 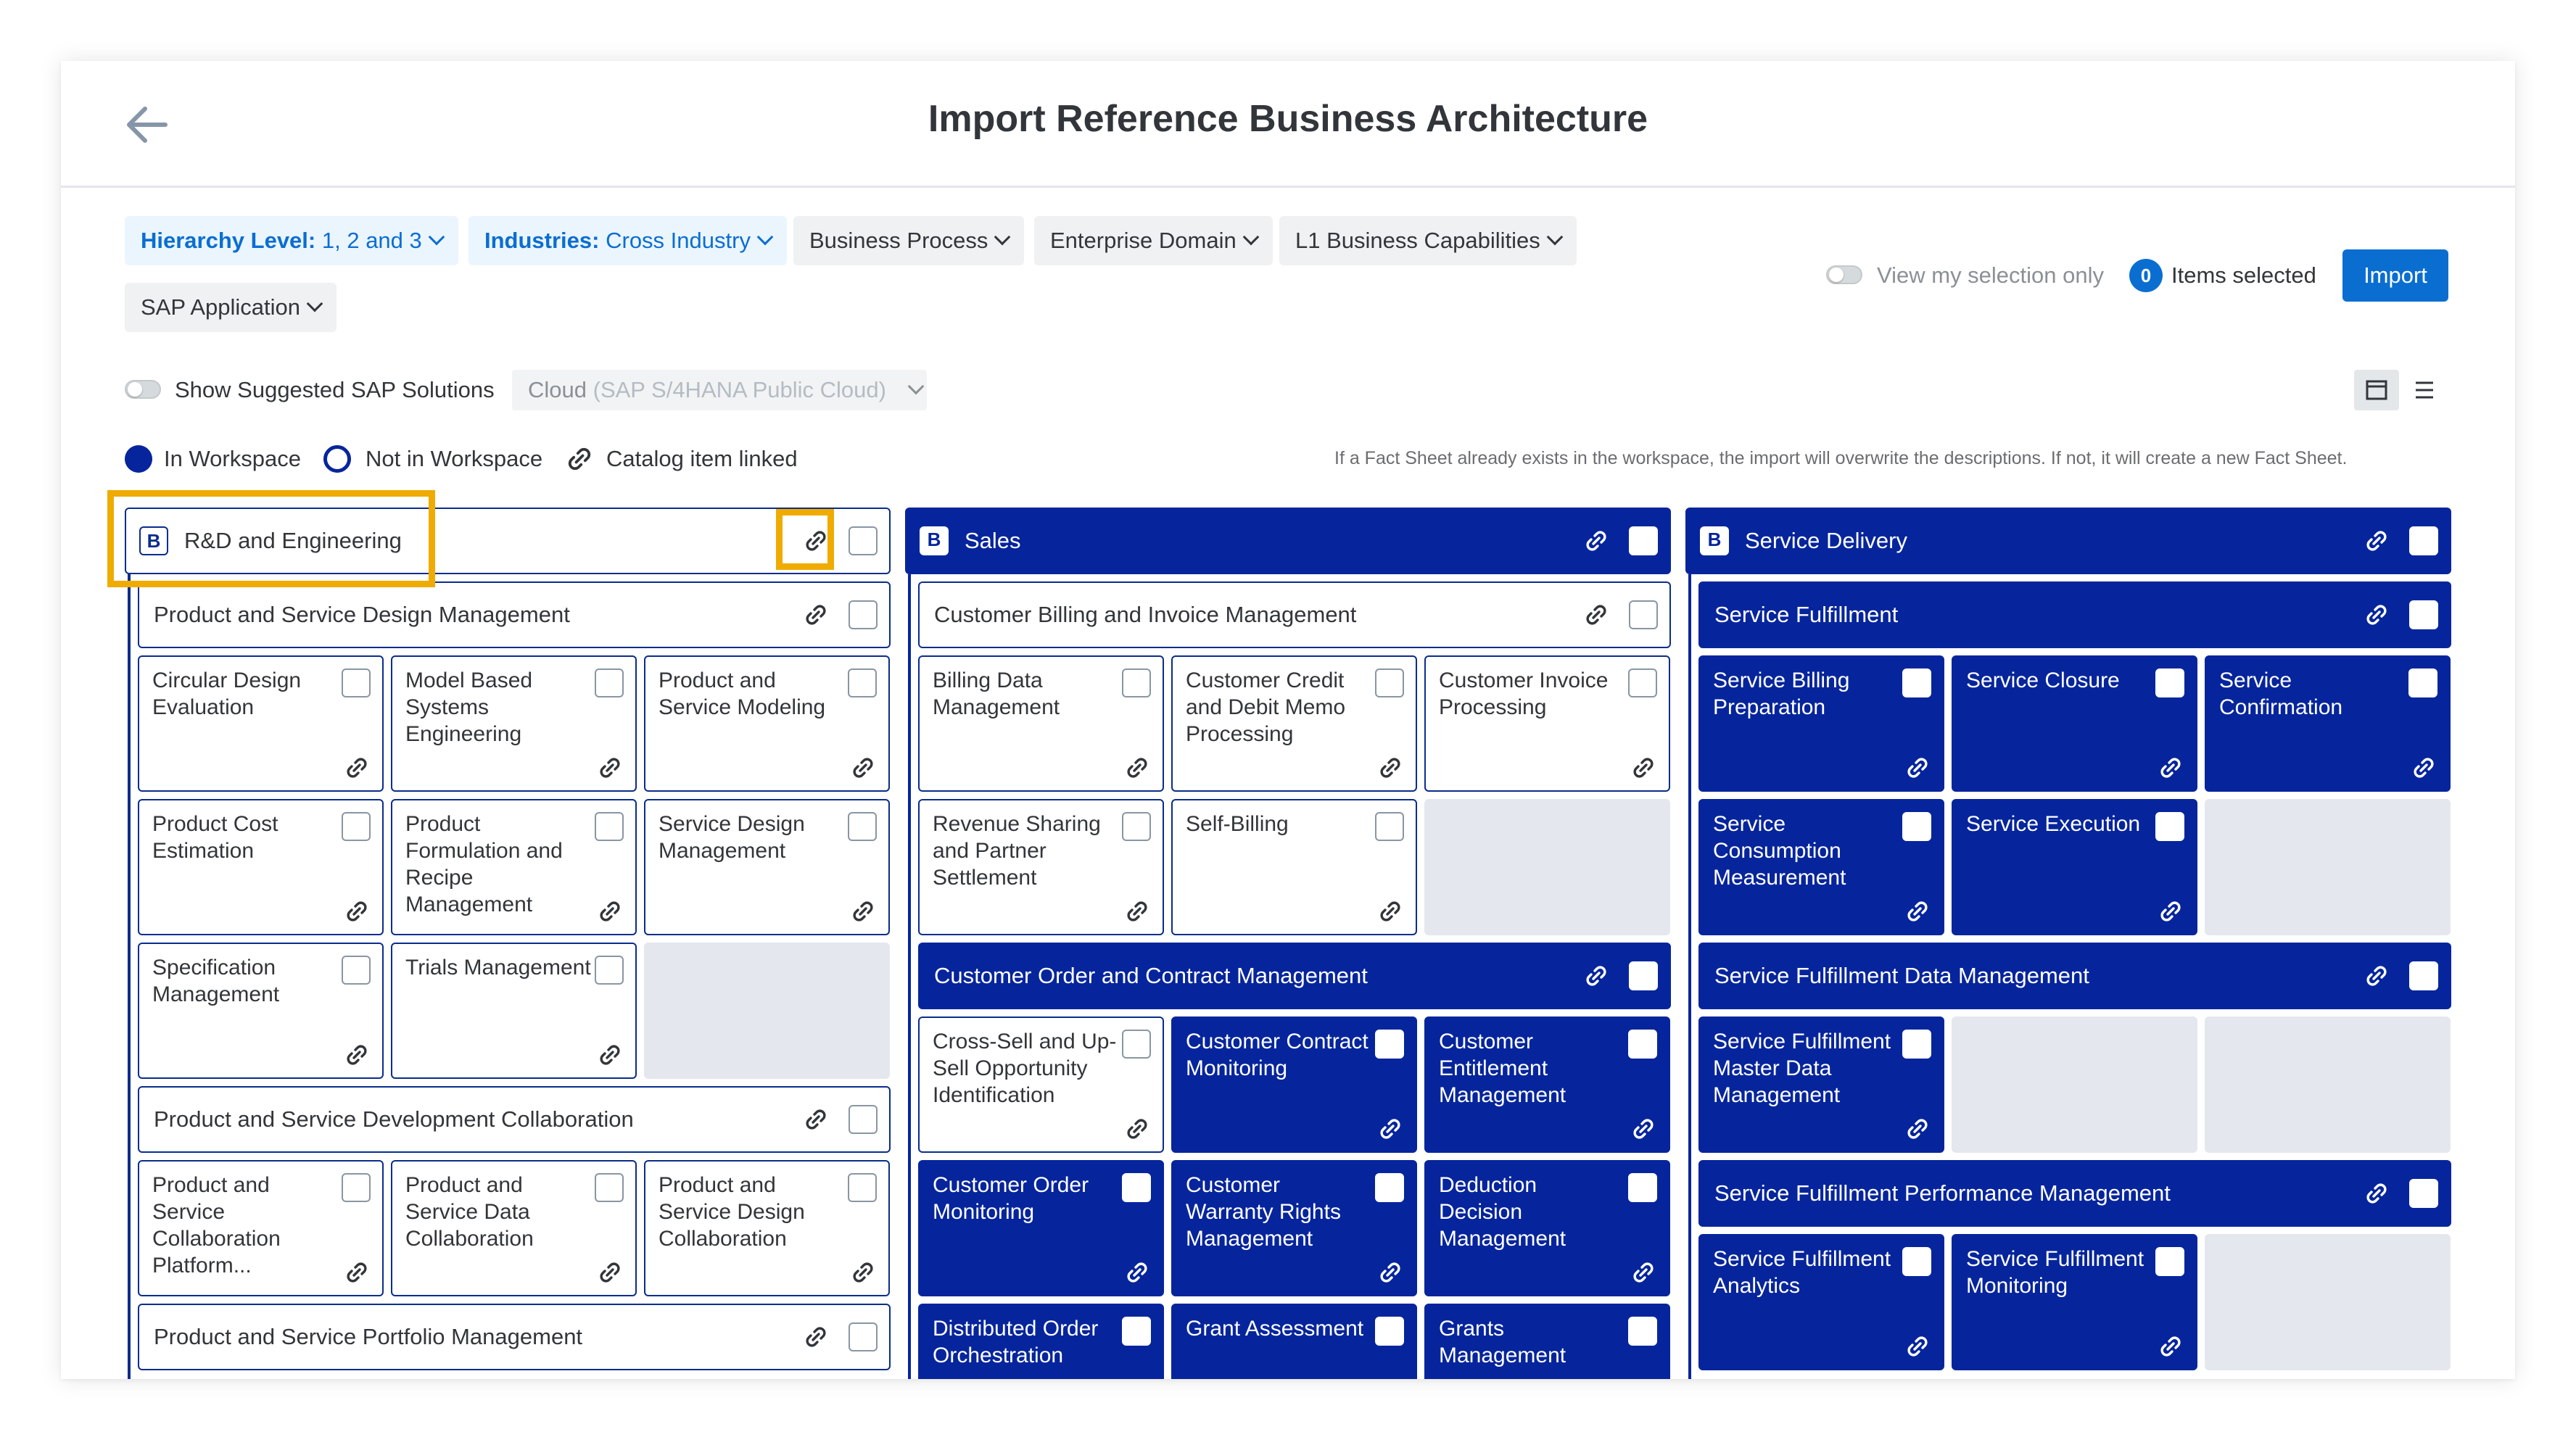 I want to click on card-view-icon, so click(x=2376, y=390).